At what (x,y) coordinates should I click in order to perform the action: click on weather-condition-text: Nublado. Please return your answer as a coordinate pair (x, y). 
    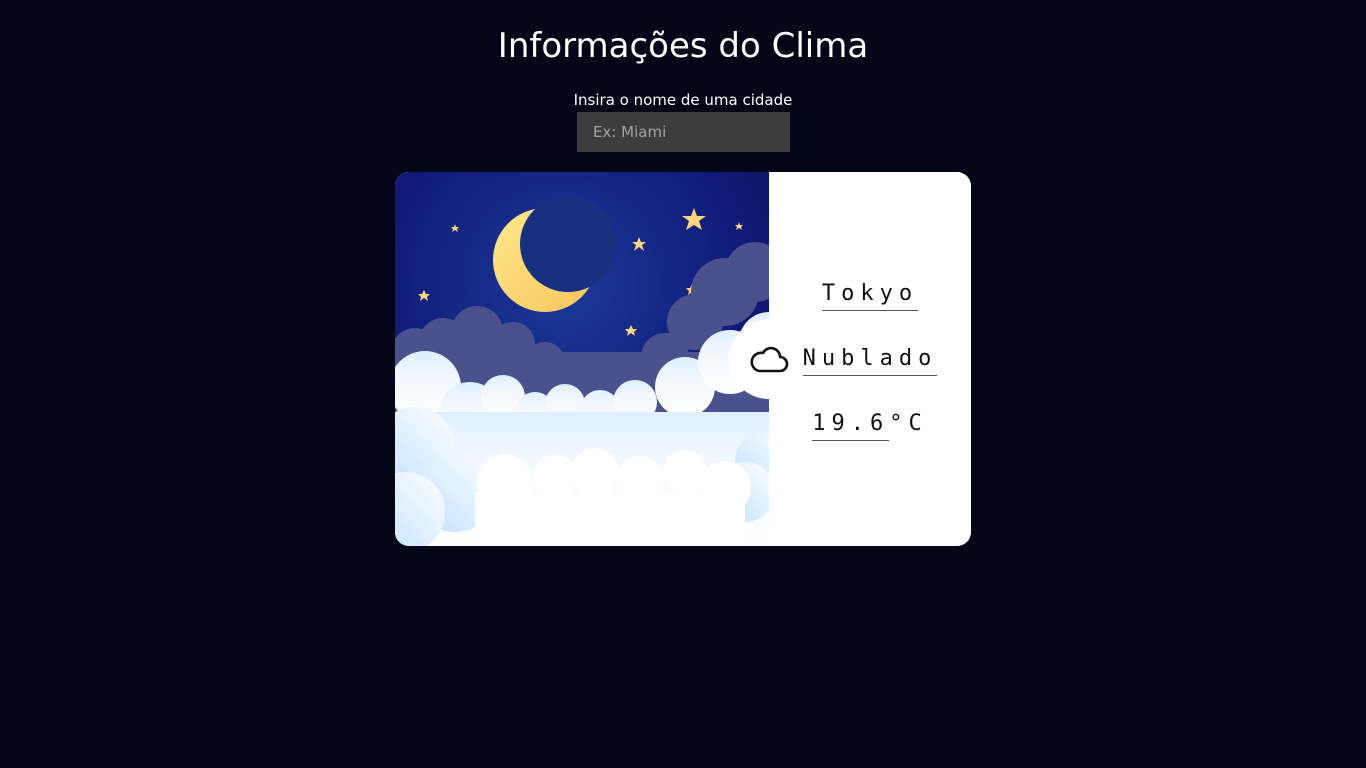
    Looking at the image, I should click on (870, 360).